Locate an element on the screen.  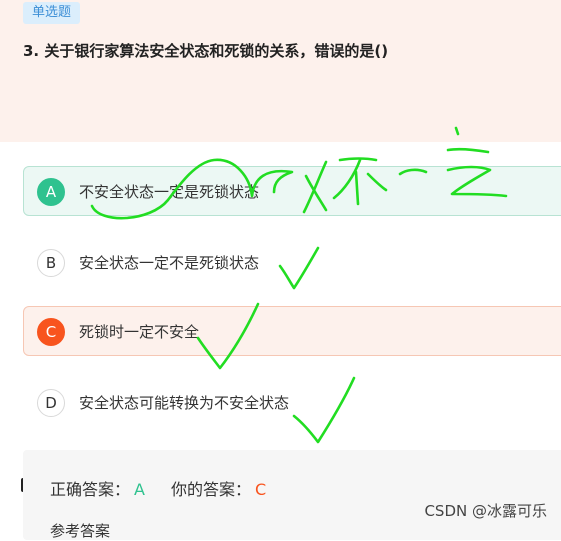
option-b-letter: B is located at coordinates (51, 263).